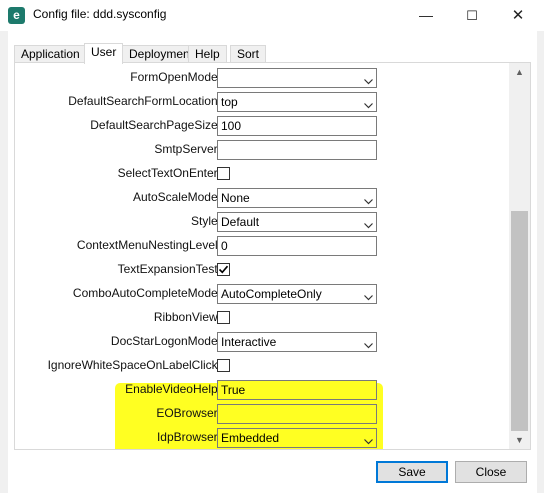 The width and height of the screenshot is (544, 493). Describe the element at coordinates (4, 262) in the screenshot. I see `window-left-edge` at that location.